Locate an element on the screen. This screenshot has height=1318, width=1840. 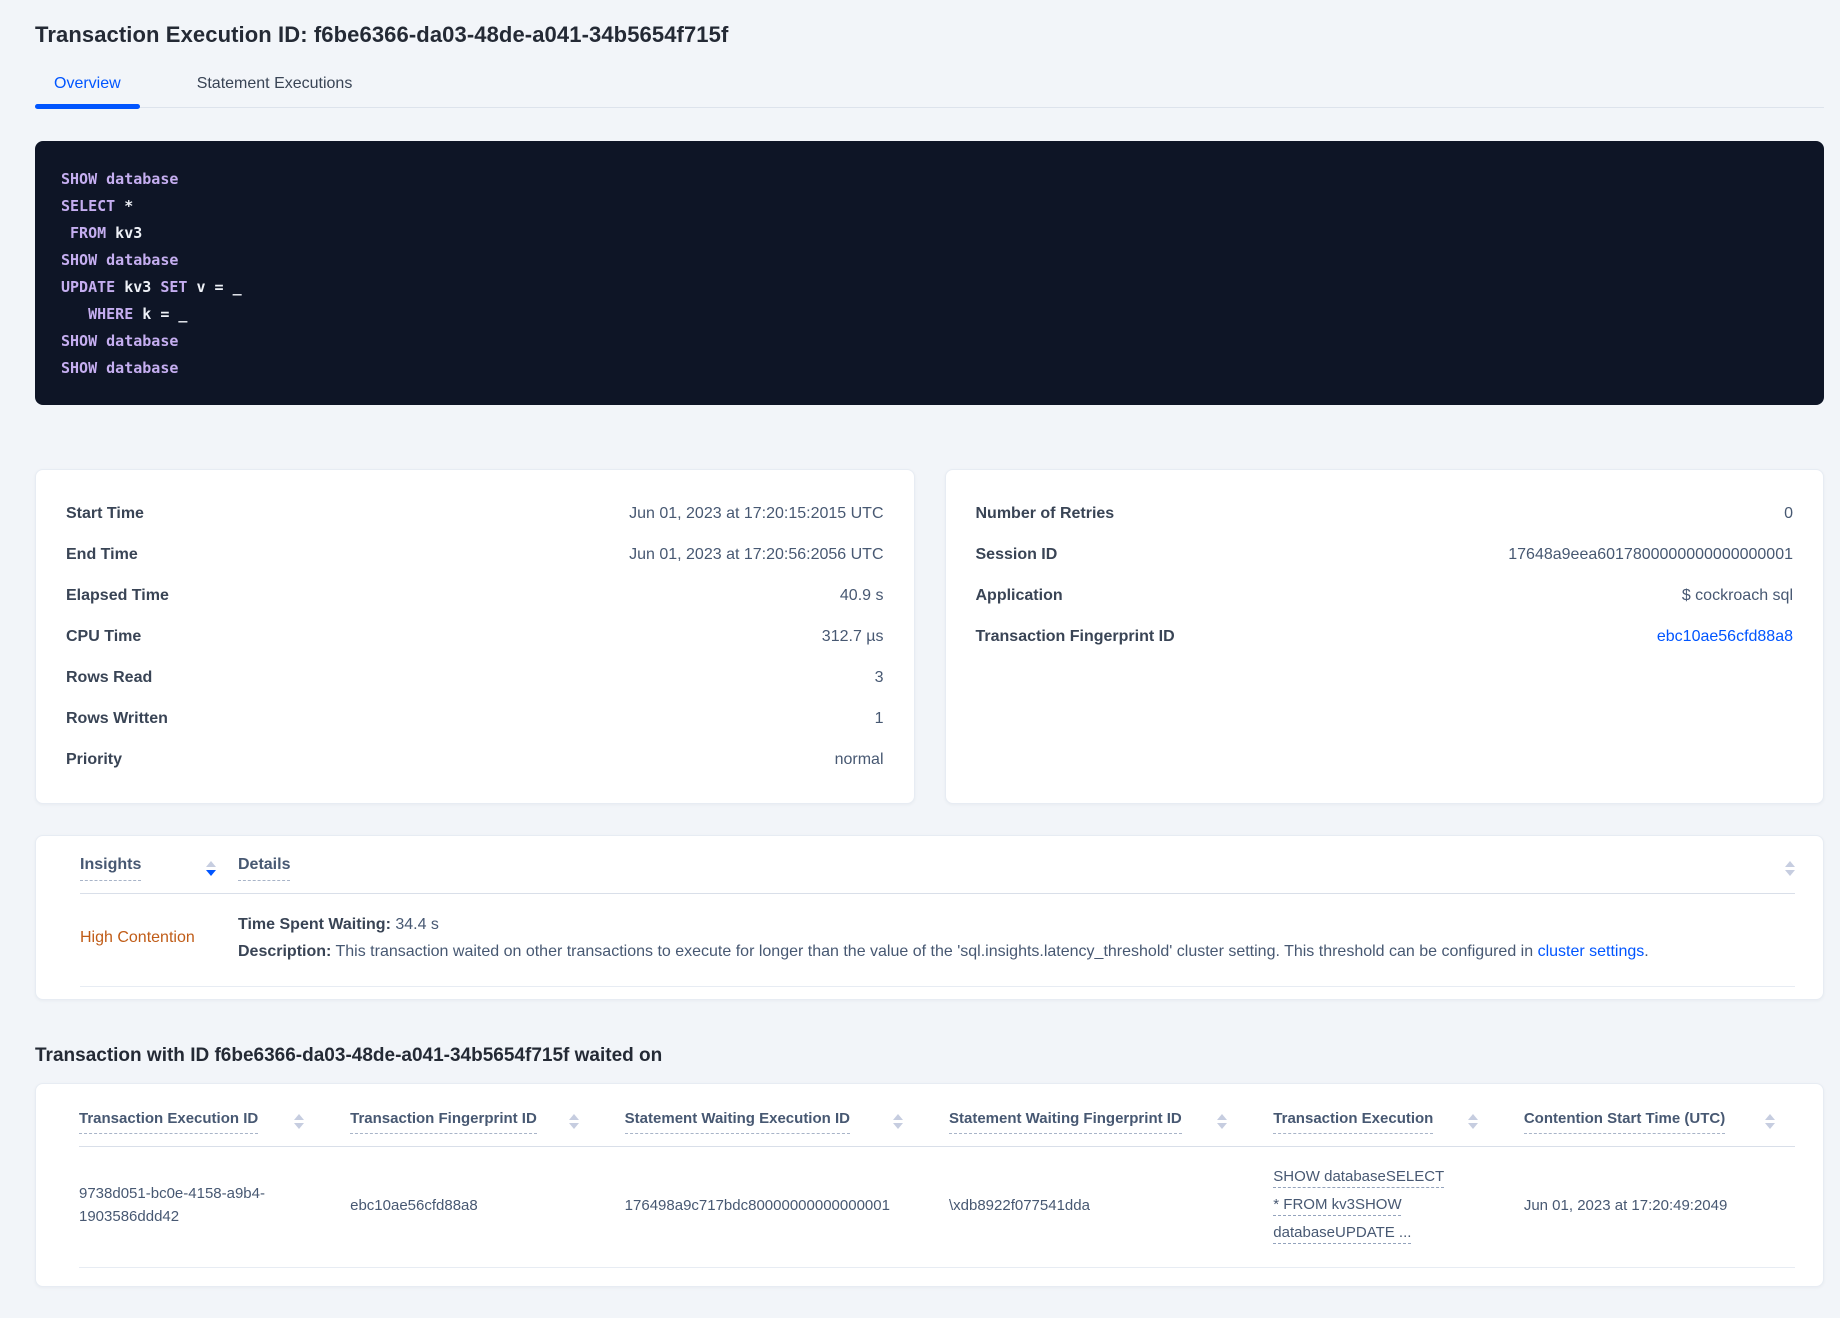
stat-label: Priority is located at coordinates (94, 759).